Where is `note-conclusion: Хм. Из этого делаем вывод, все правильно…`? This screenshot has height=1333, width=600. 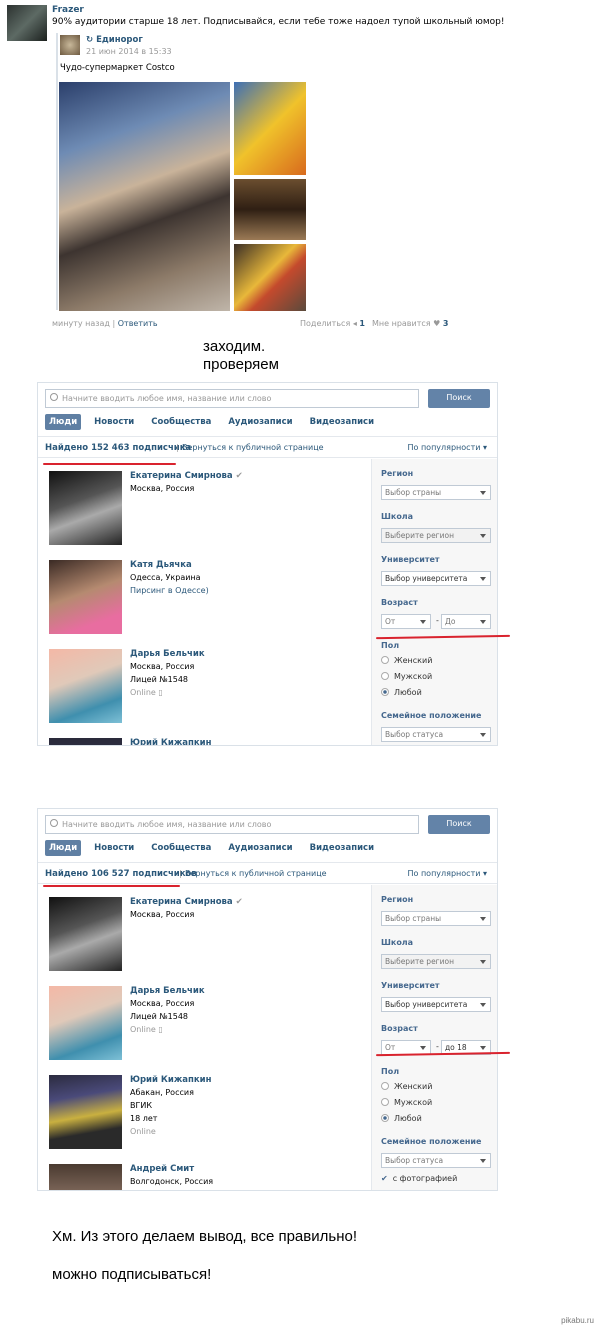 note-conclusion: Хм. Из этого делаем вывод, все правильно… is located at coordinates (204, 1236).